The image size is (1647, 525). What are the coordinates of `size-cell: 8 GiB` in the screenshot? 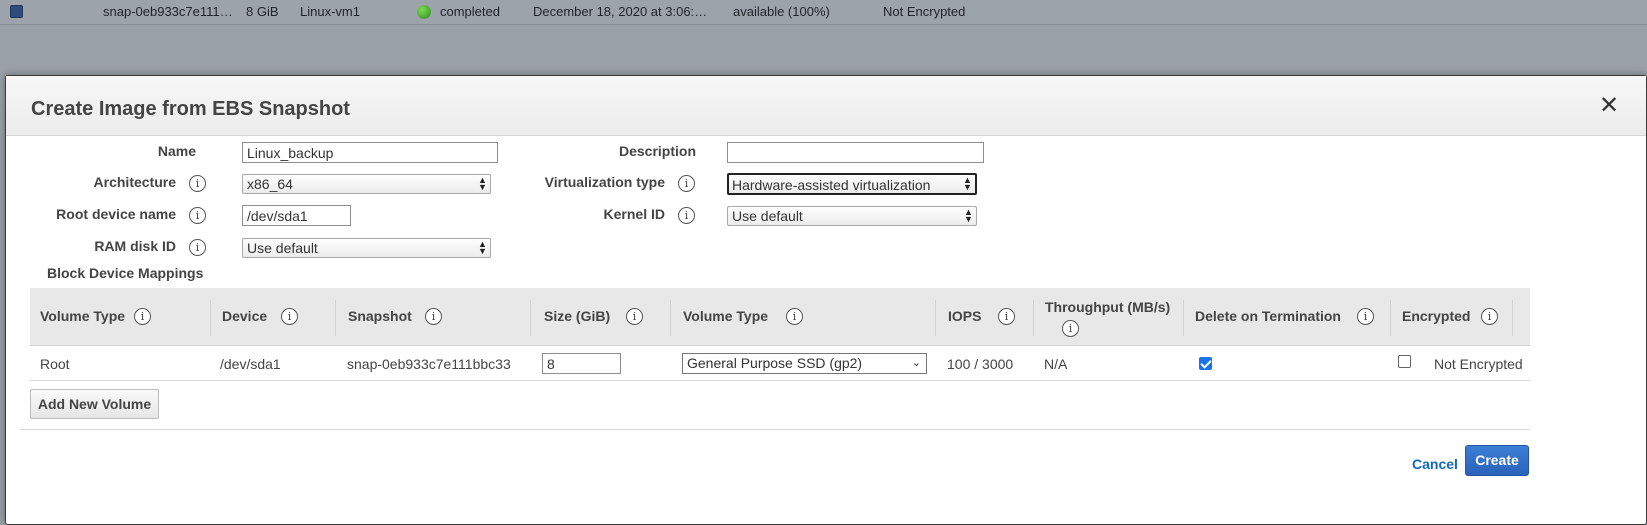 It's located at (262, 11).